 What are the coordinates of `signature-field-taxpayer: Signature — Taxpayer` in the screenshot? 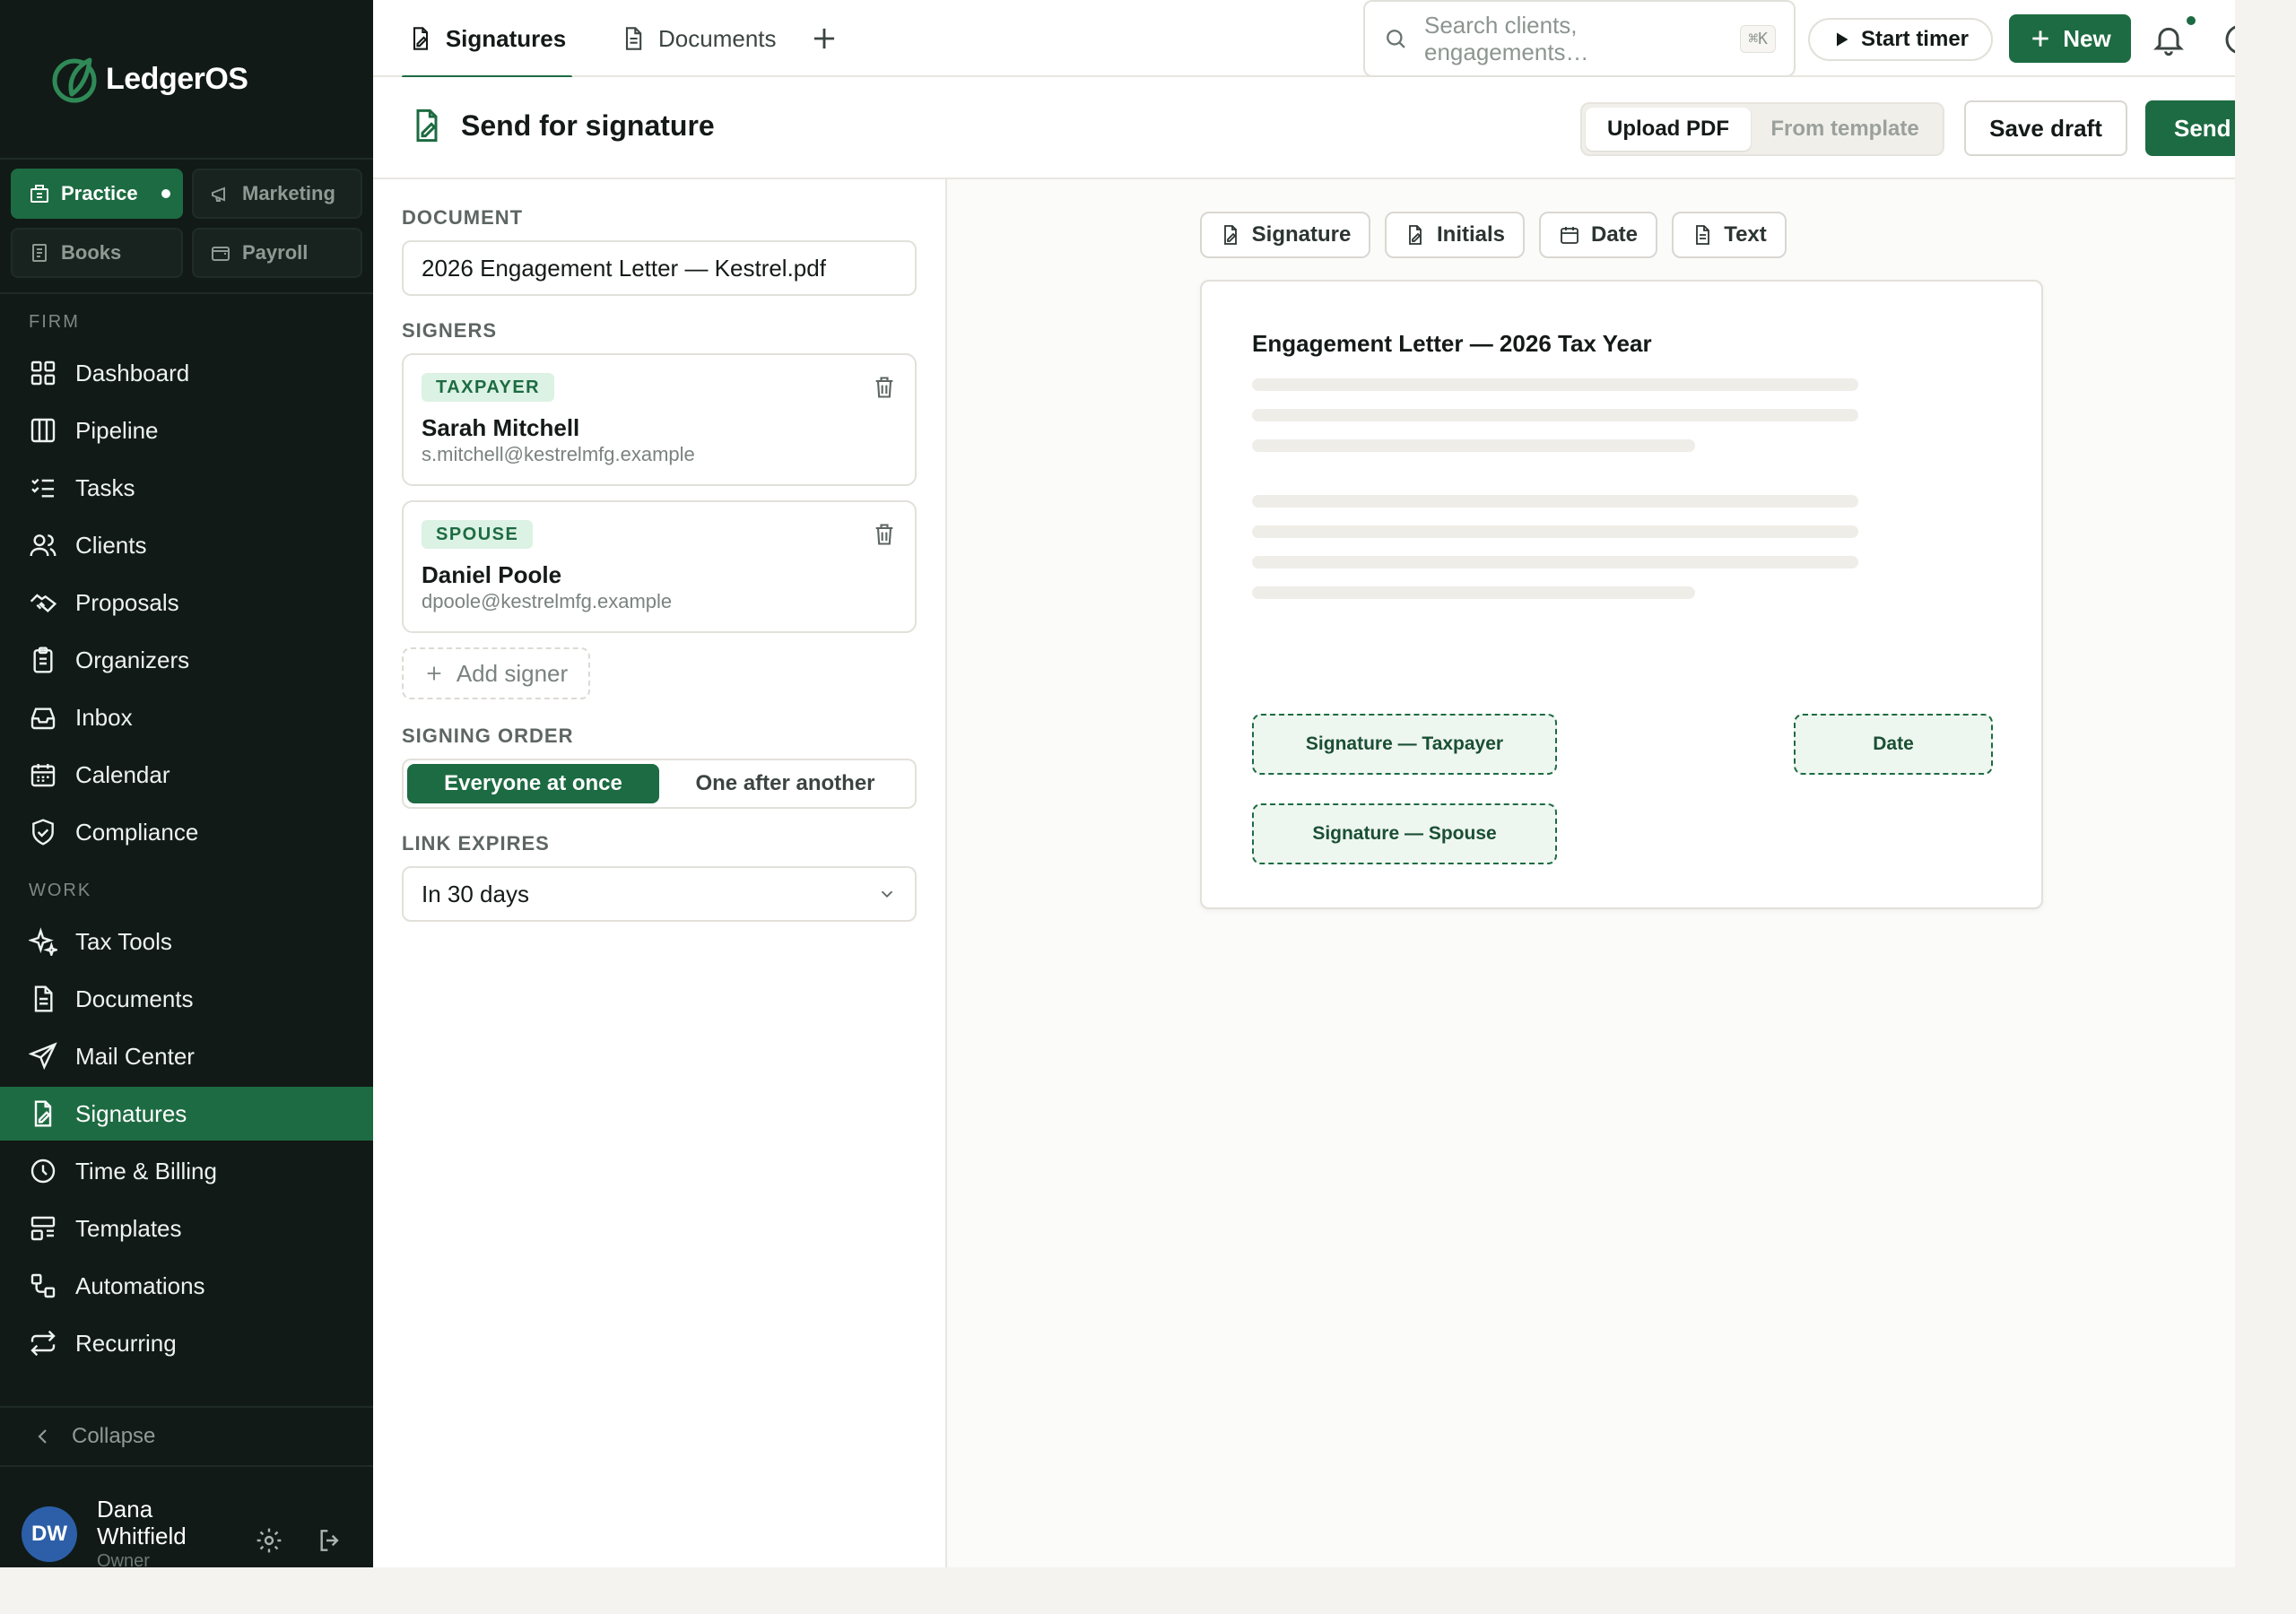 It's located at (1404, 744).